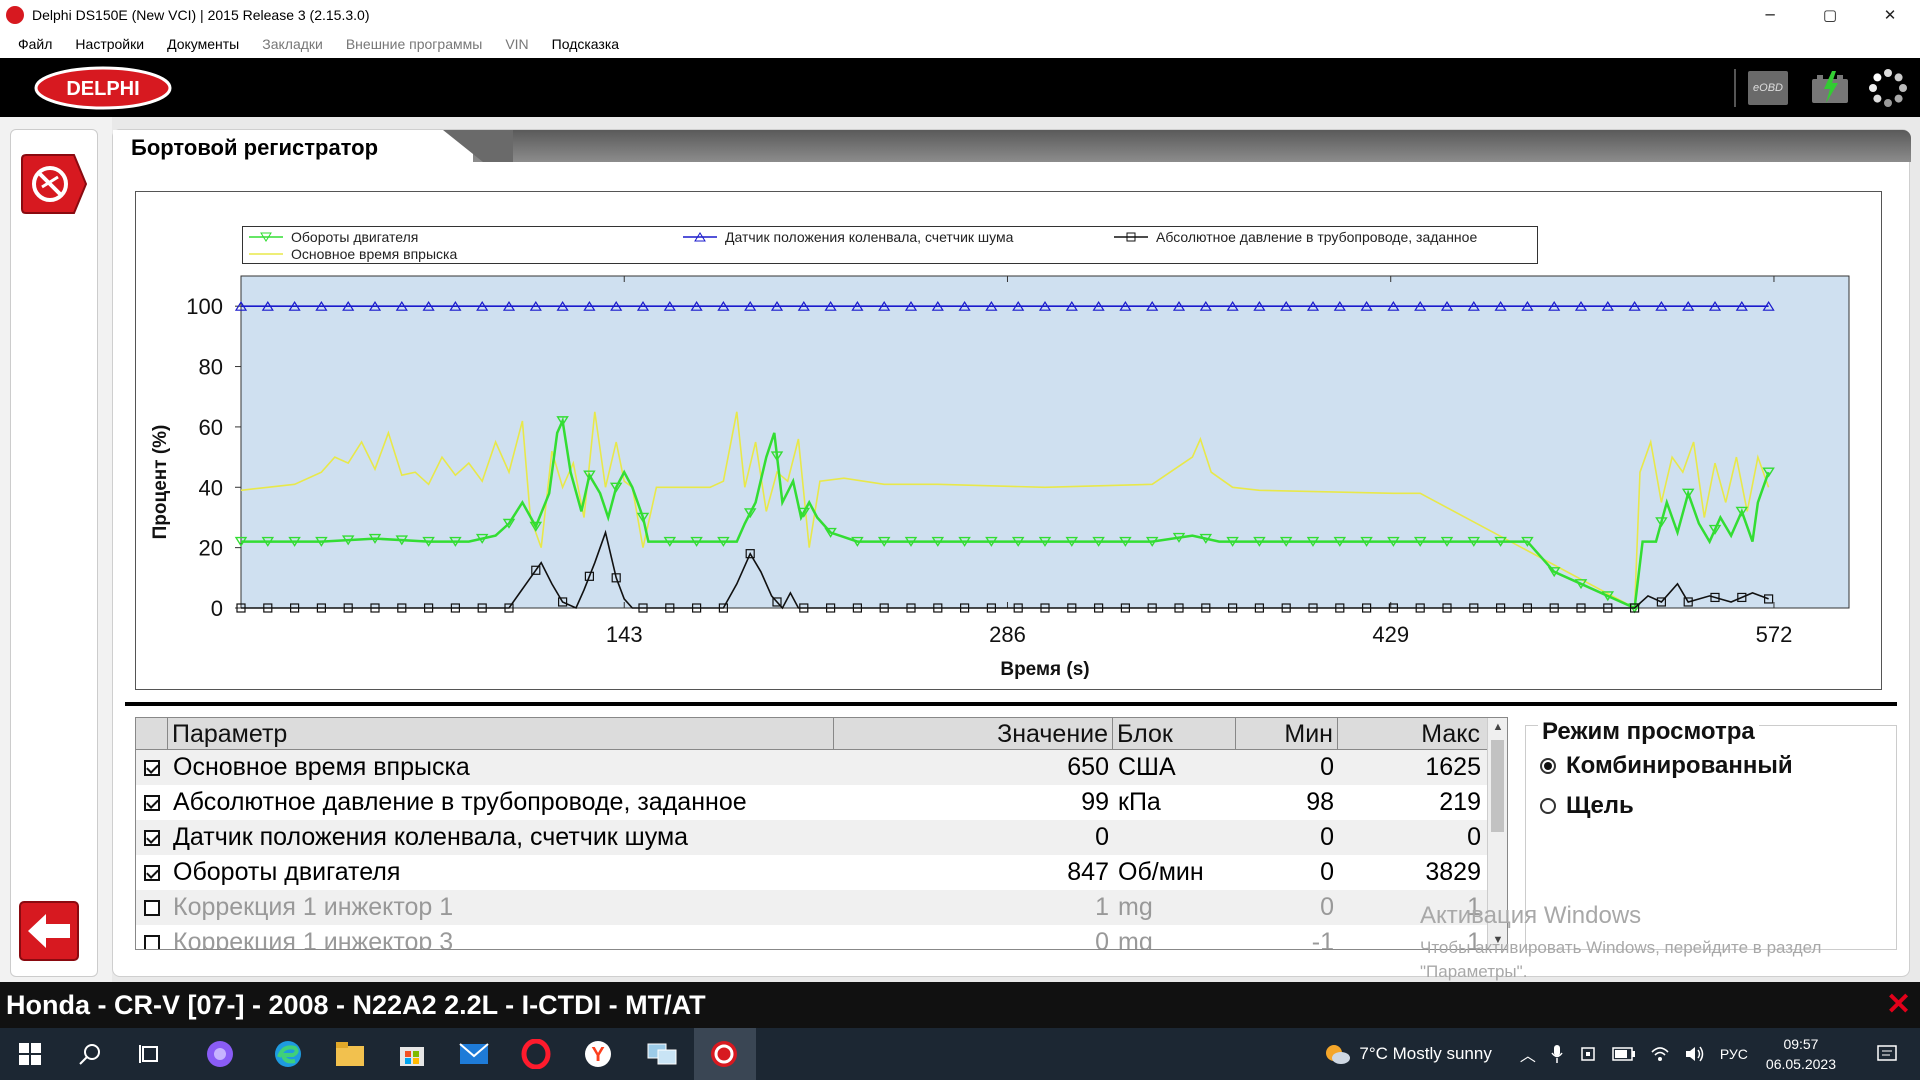 The height and width of the screenshot is (1080, 1920). I want to click on battery-tray-icon, so click(1624, 1054).